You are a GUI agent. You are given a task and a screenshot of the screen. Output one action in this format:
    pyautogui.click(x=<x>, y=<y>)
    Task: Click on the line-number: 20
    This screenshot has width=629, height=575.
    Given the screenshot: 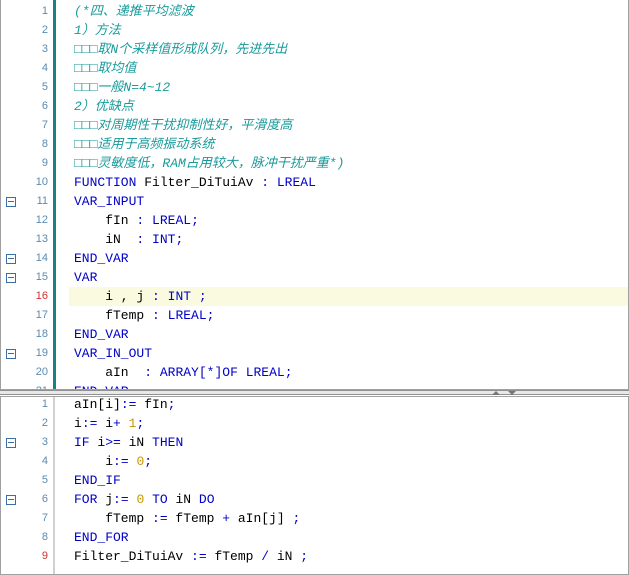 What is the action you would take?
    pyautogui.click(x=41, y=372)
    